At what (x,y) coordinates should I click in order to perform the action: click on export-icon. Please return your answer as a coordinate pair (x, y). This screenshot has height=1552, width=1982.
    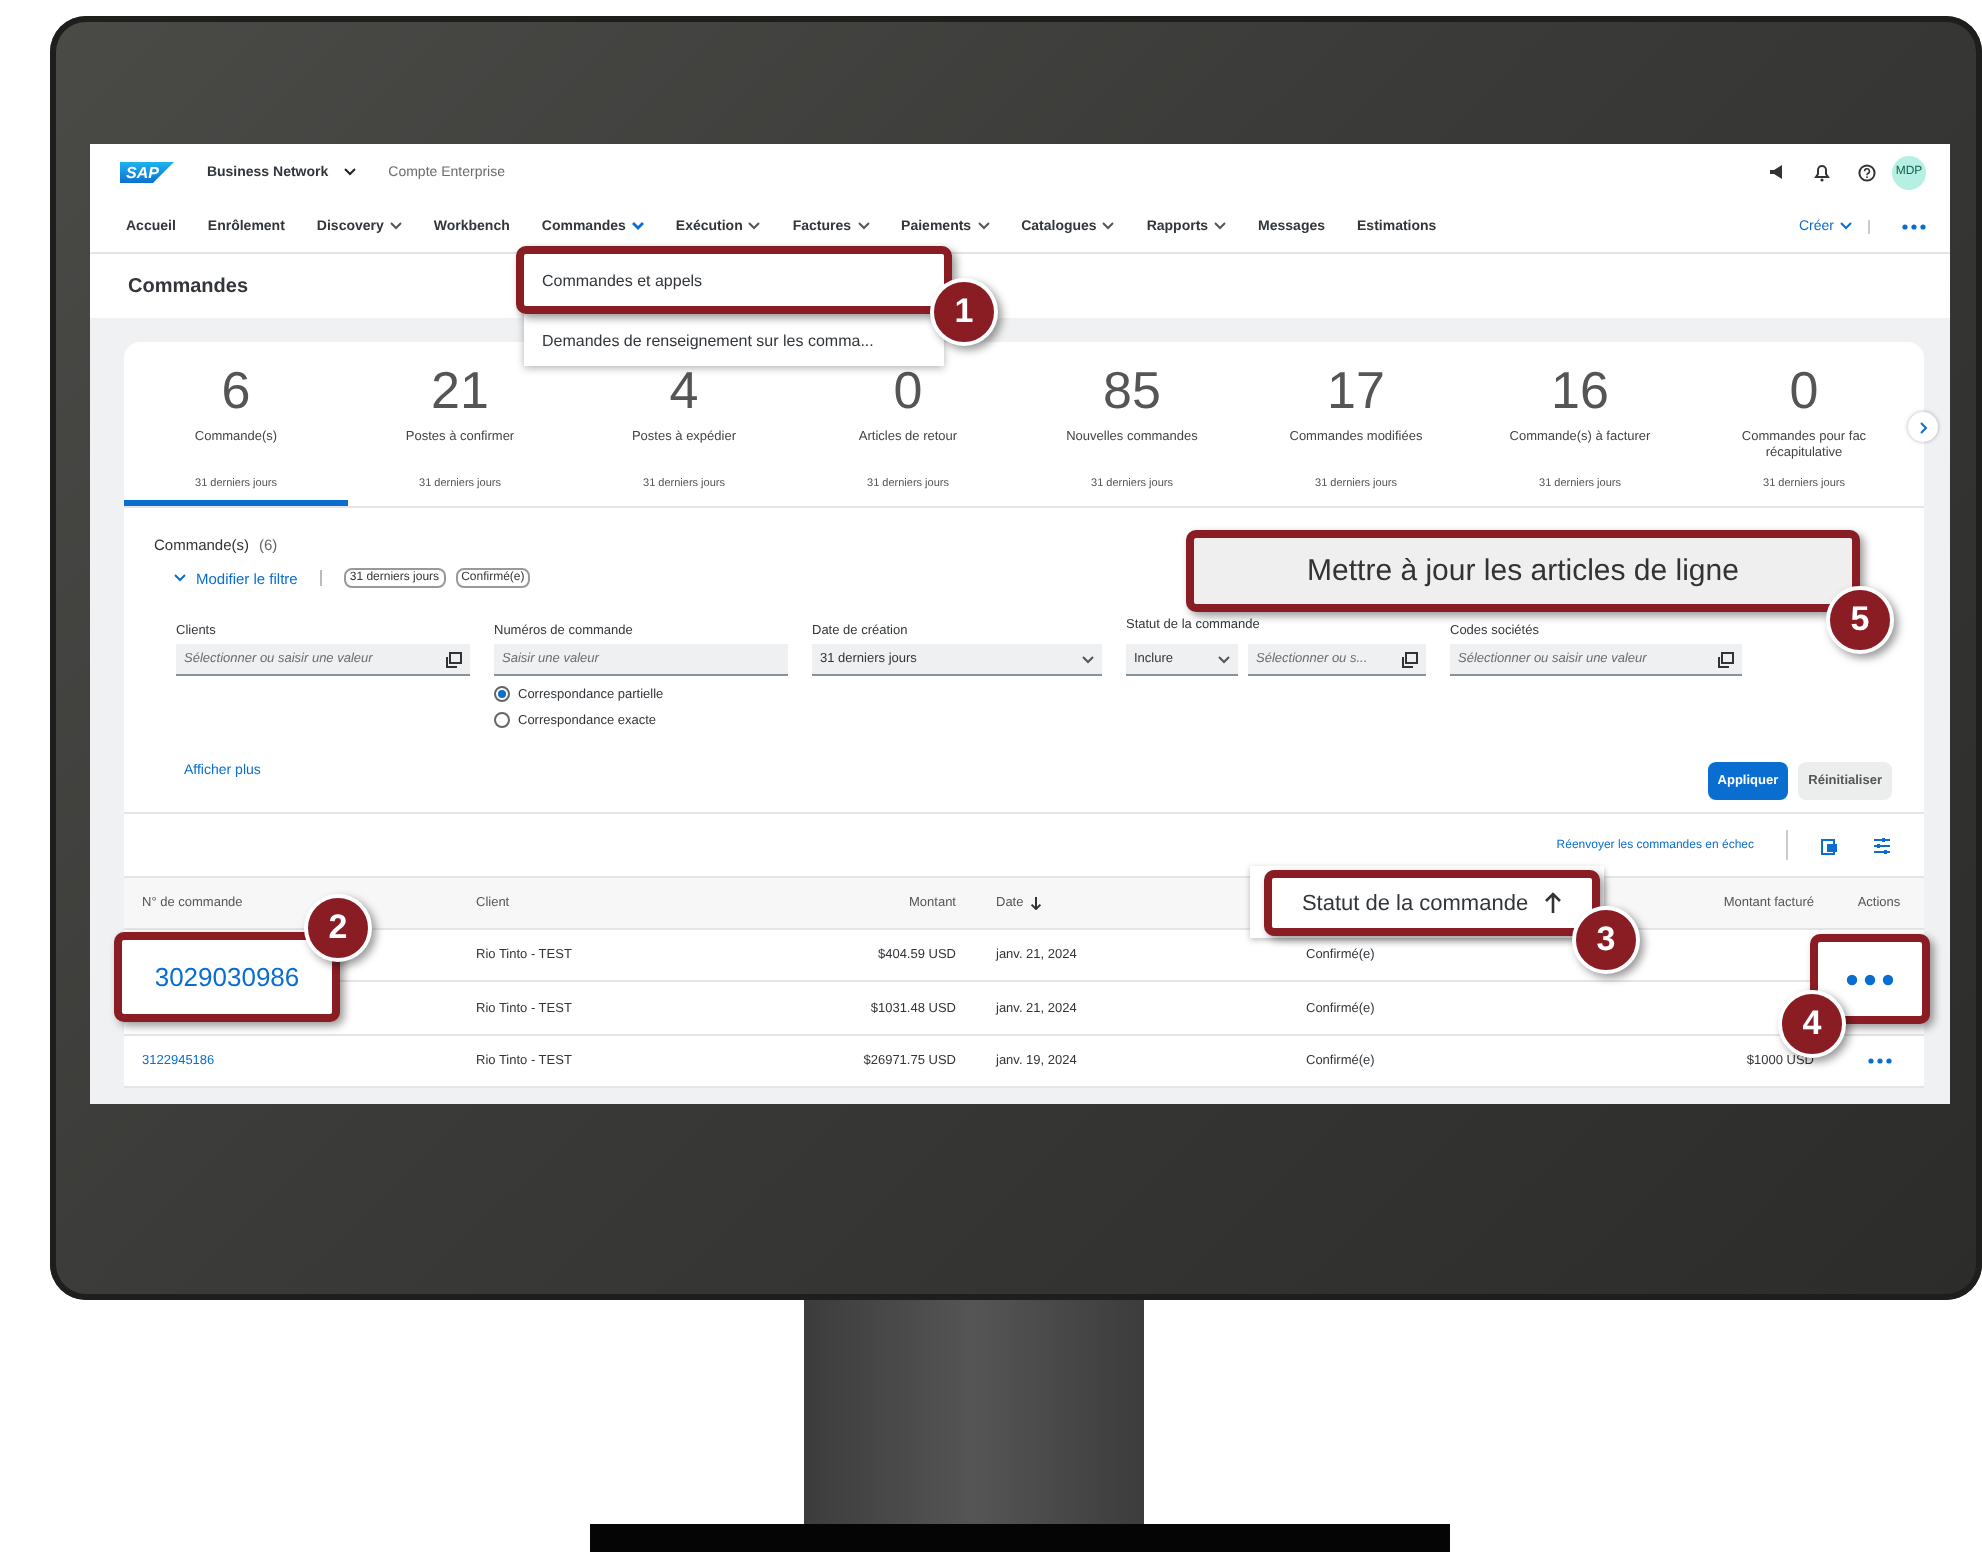
    Looking at the image, I should click on (1830, 845).